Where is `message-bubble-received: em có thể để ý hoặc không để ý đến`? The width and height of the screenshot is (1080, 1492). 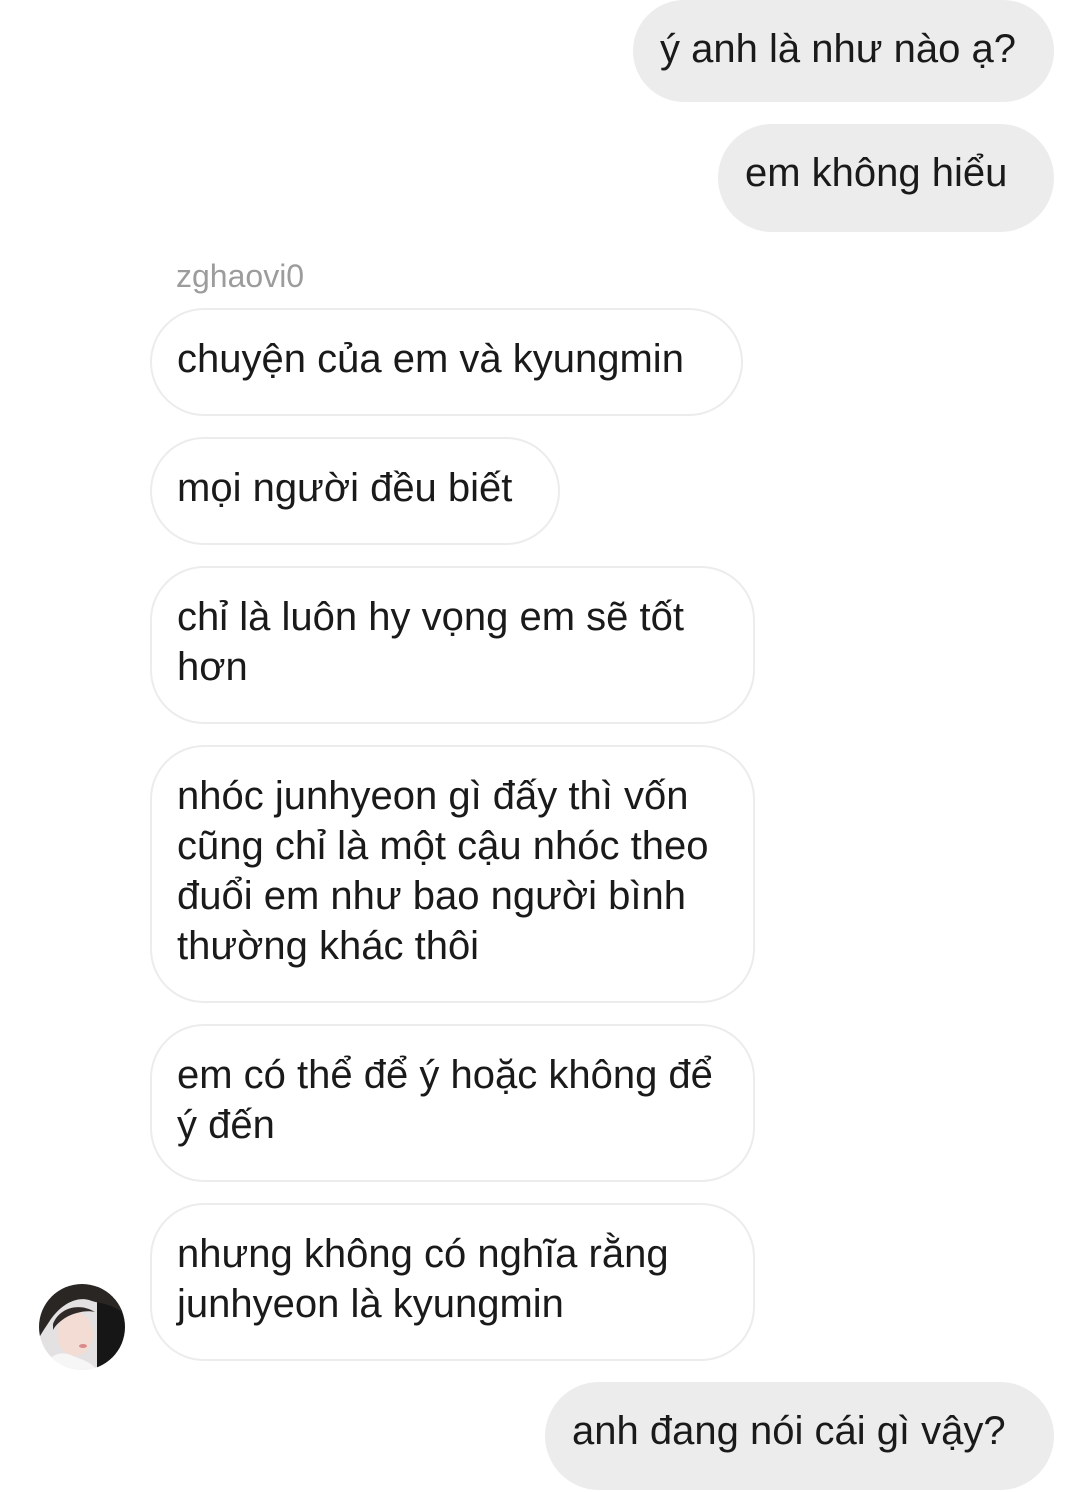 message-bubble-received: em có thể để ý hoặc không để ý đến is located at coordinates (452, 1103).